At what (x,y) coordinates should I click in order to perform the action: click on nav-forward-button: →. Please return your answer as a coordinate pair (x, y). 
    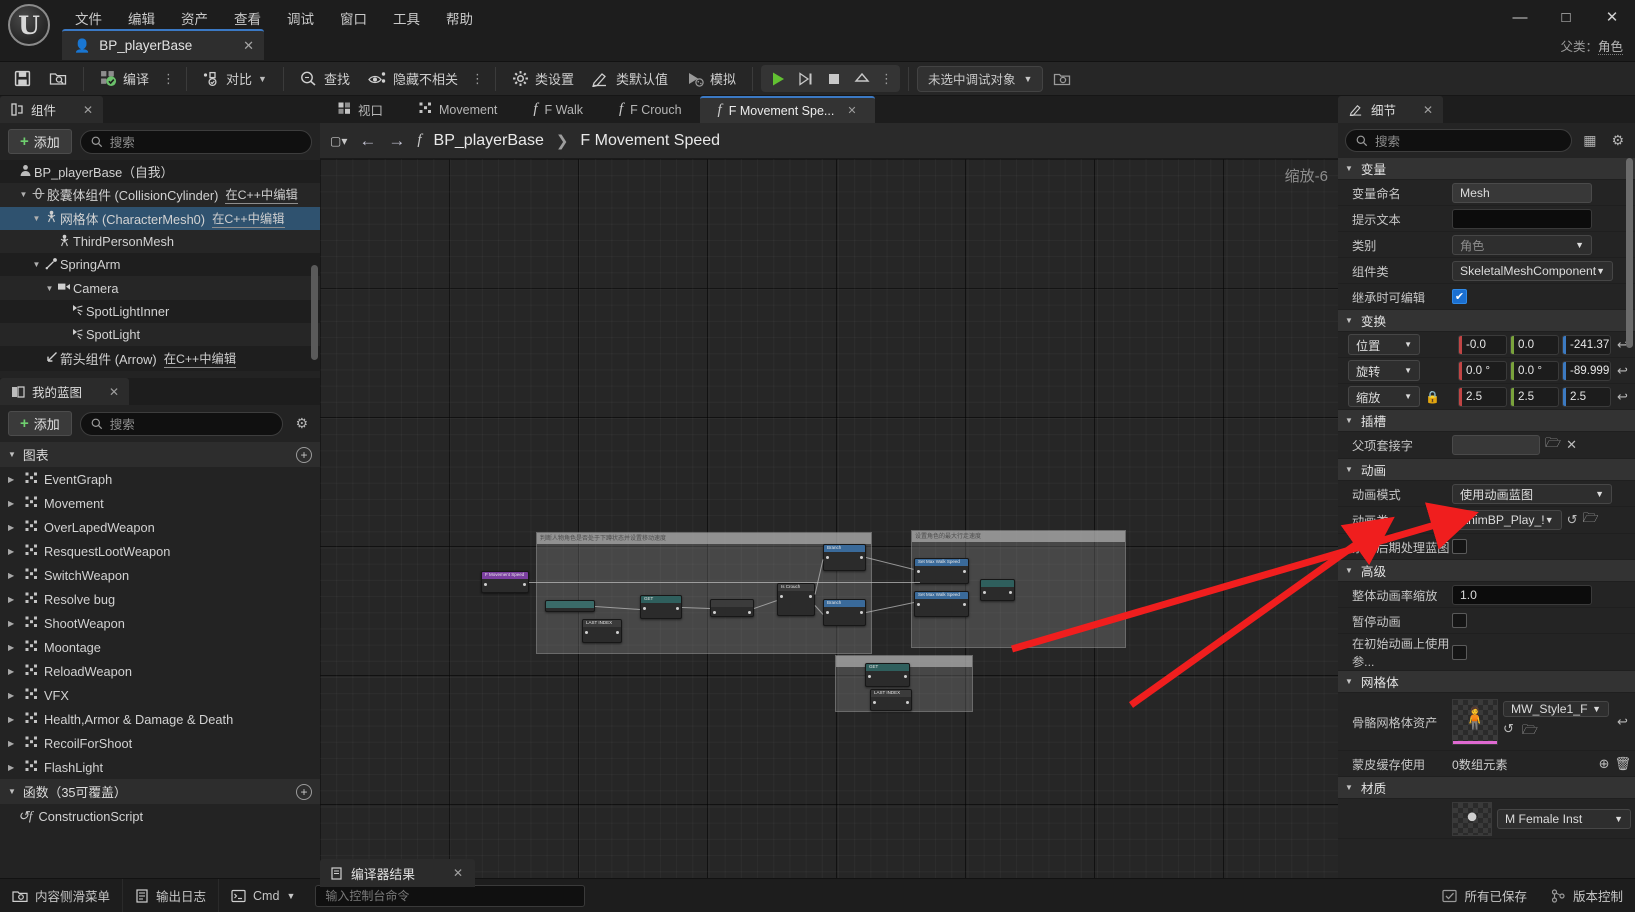
    Looking at the image, I should click on (396, 141).